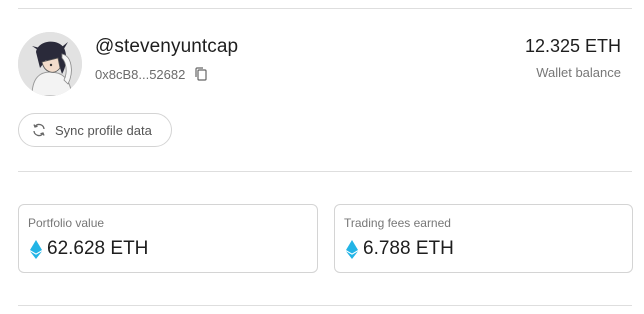 The height and width of the screenshot is (314, 644). Describe the element at coordinates (397, 223) in the screenshot. I see `trading-fees-label: Trading fees earned` at that location.